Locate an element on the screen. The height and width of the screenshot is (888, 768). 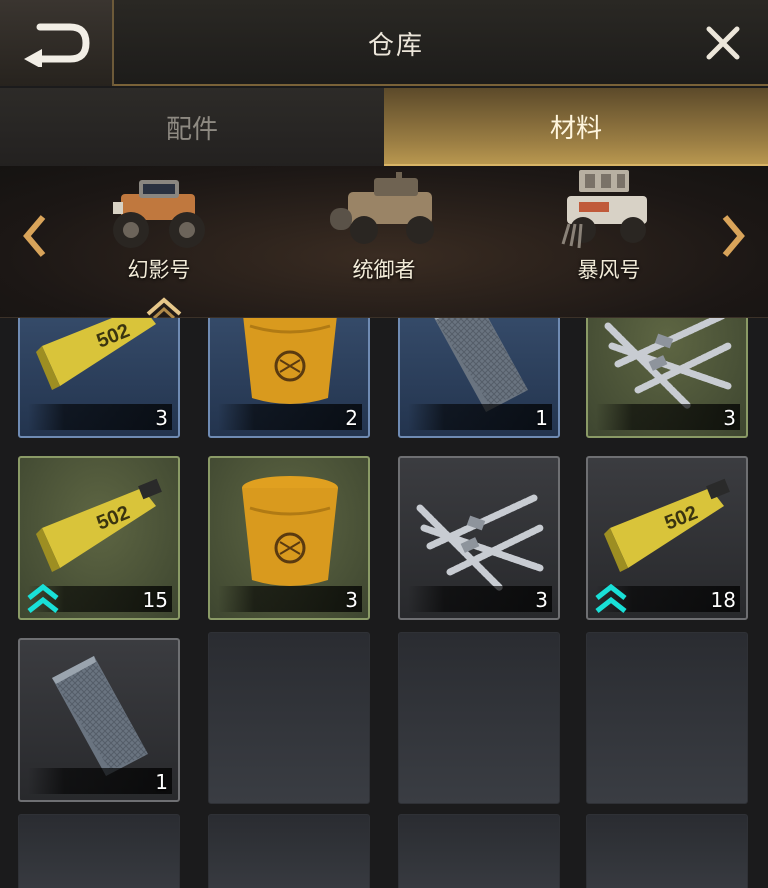
selected-vehicle-indicator is located at coordinates (164, 307).